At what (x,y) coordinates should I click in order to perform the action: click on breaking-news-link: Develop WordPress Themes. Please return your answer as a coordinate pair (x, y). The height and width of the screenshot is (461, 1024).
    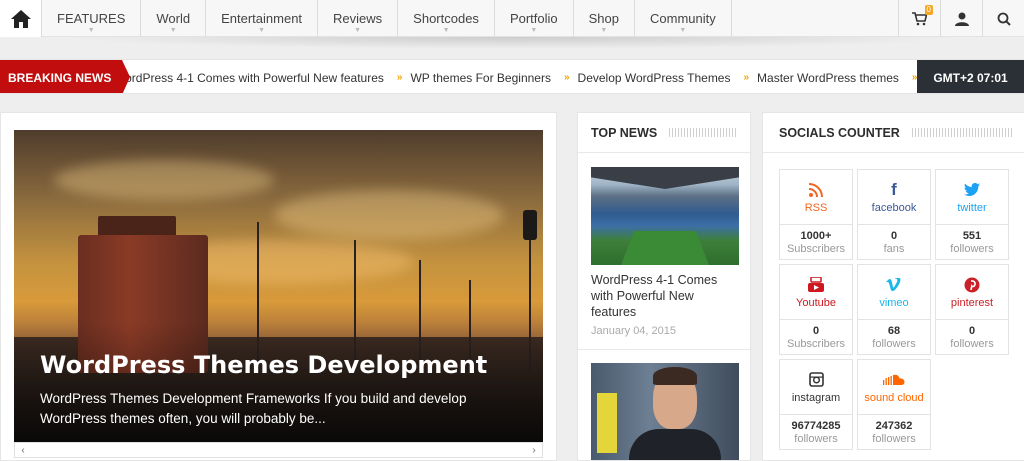
    Looking at the image, I should click on (654, 78).